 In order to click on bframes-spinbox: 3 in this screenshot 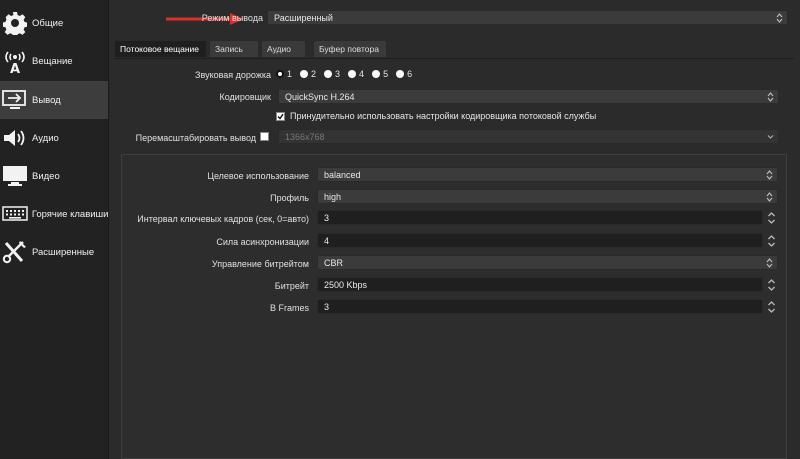, I will do `click(546, 306)`.